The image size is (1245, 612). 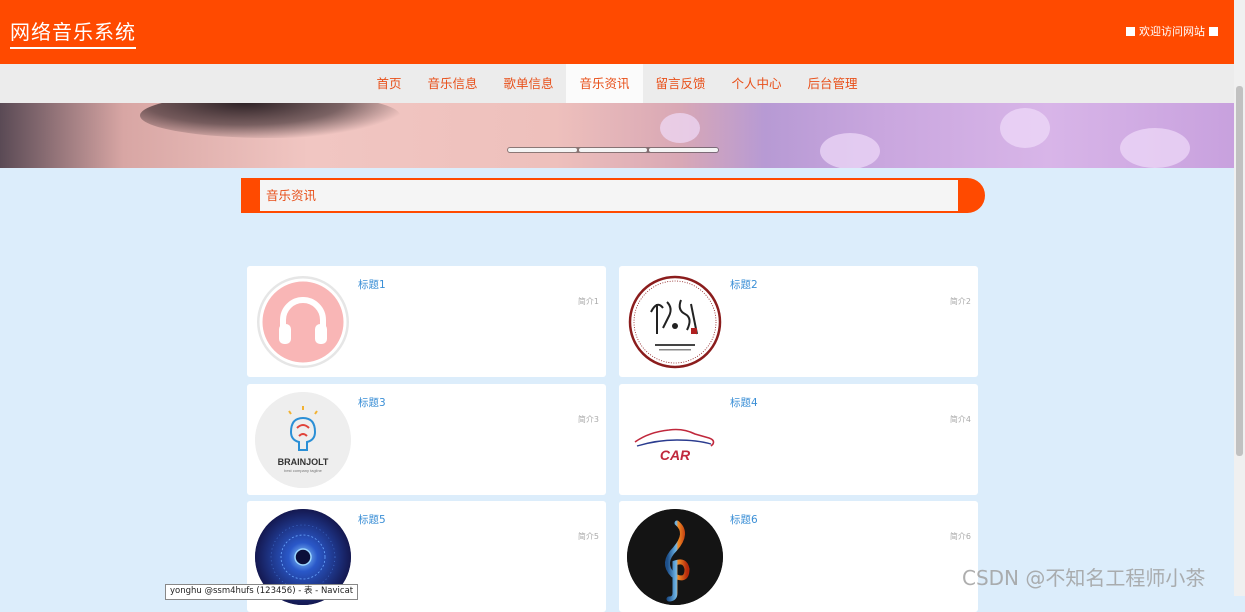 What do you see at coordinates (372, 284) in the screenshot?
I see `card-title: 标题1` at bounding box center [372, 284].